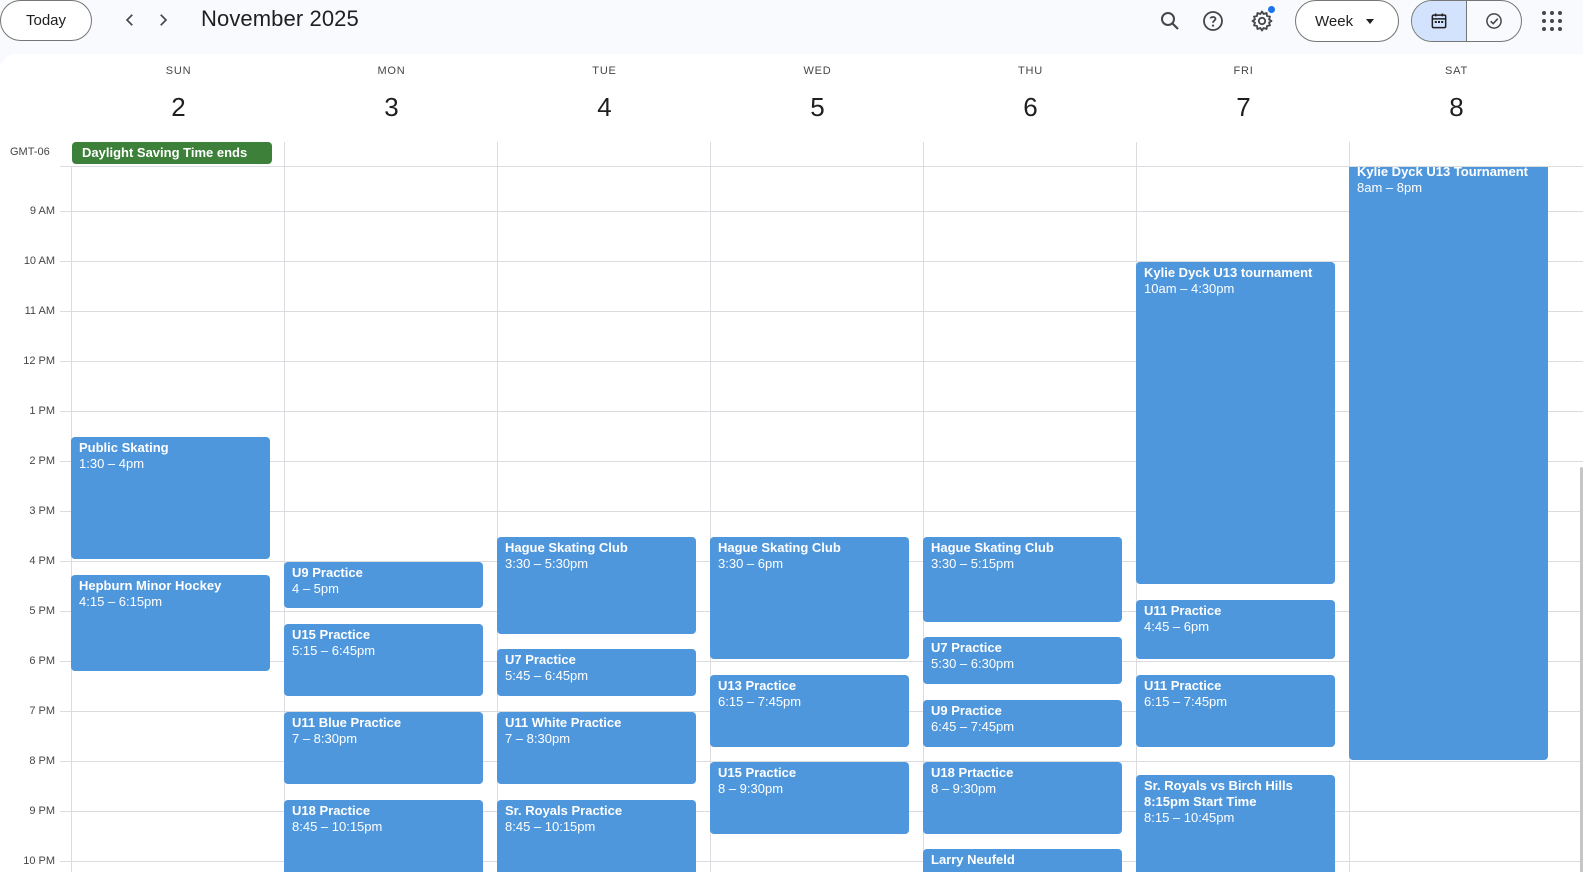 Image resolution: width=1583 pixels, height=872 pixels. Describe the element at coordinates (791, 27) in the screenshot. I see `top-bar: Today November 2025 Week` at that location.